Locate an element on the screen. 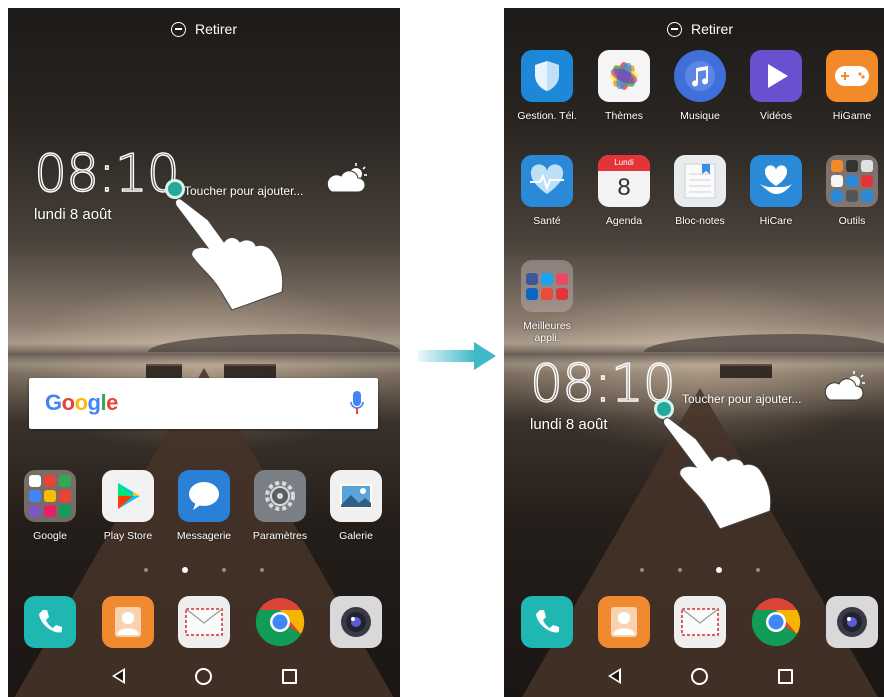 The height and width of the screenshot is (697, 884). app-higame: HiGame is located at coordinates (849, 86).